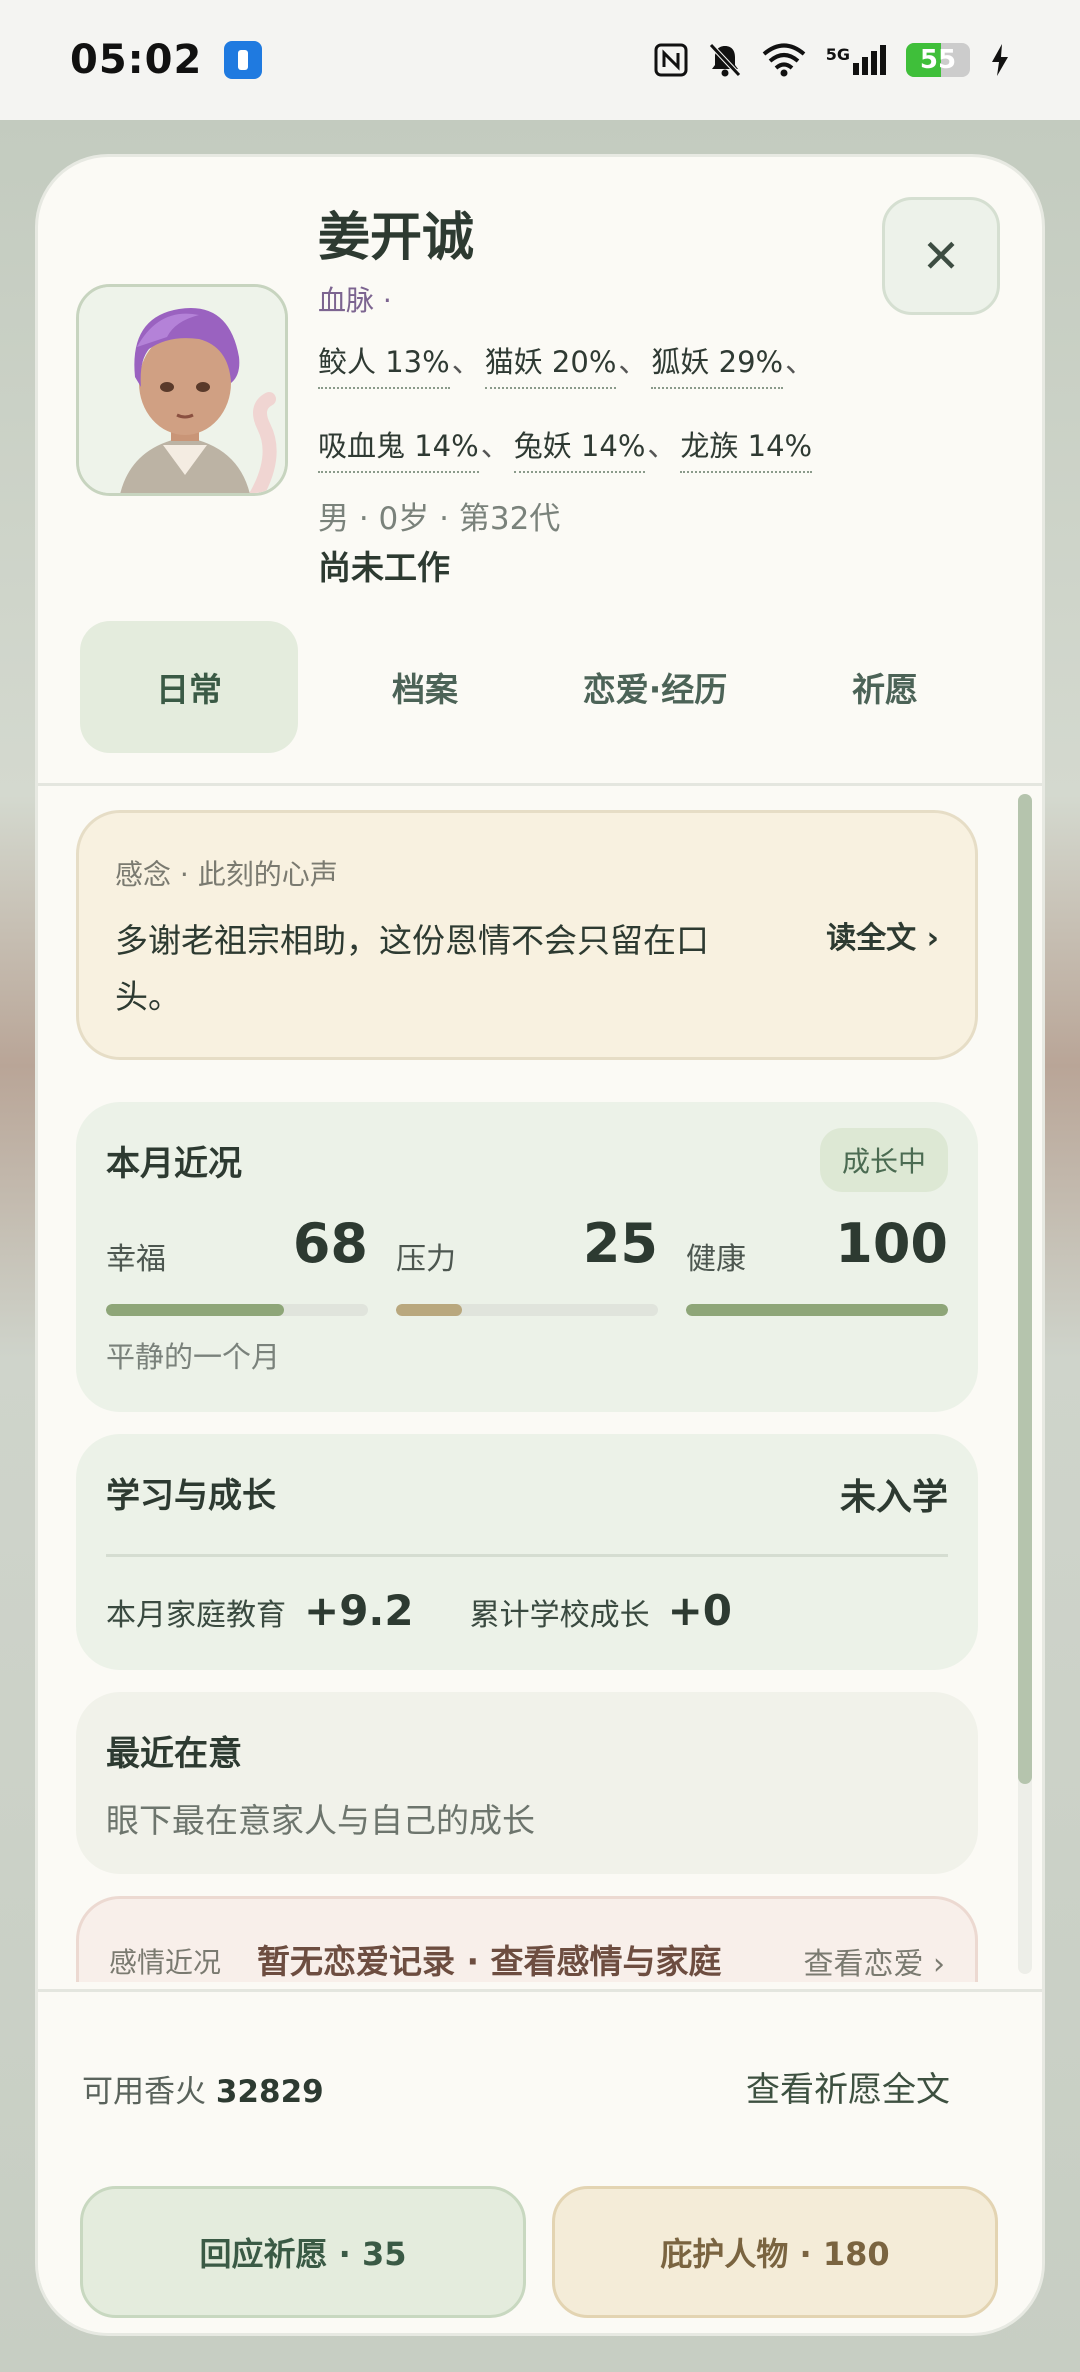 Image resolution: width=1080 pixels, height=2372 pixels. I want to click on bloodline-row-1: 鲛人 13%、 猫妖 20%、 狐妖 29%、, so click(568, 364).